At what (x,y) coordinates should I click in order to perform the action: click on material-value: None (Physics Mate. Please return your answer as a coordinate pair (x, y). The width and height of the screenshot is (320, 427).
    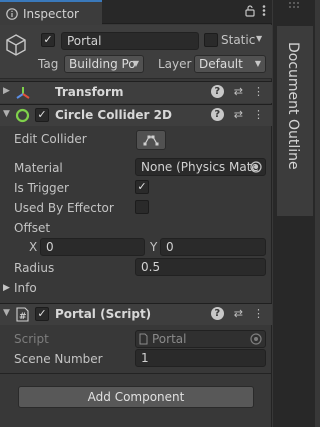
    Looking at the image, I should click on (200, 167).